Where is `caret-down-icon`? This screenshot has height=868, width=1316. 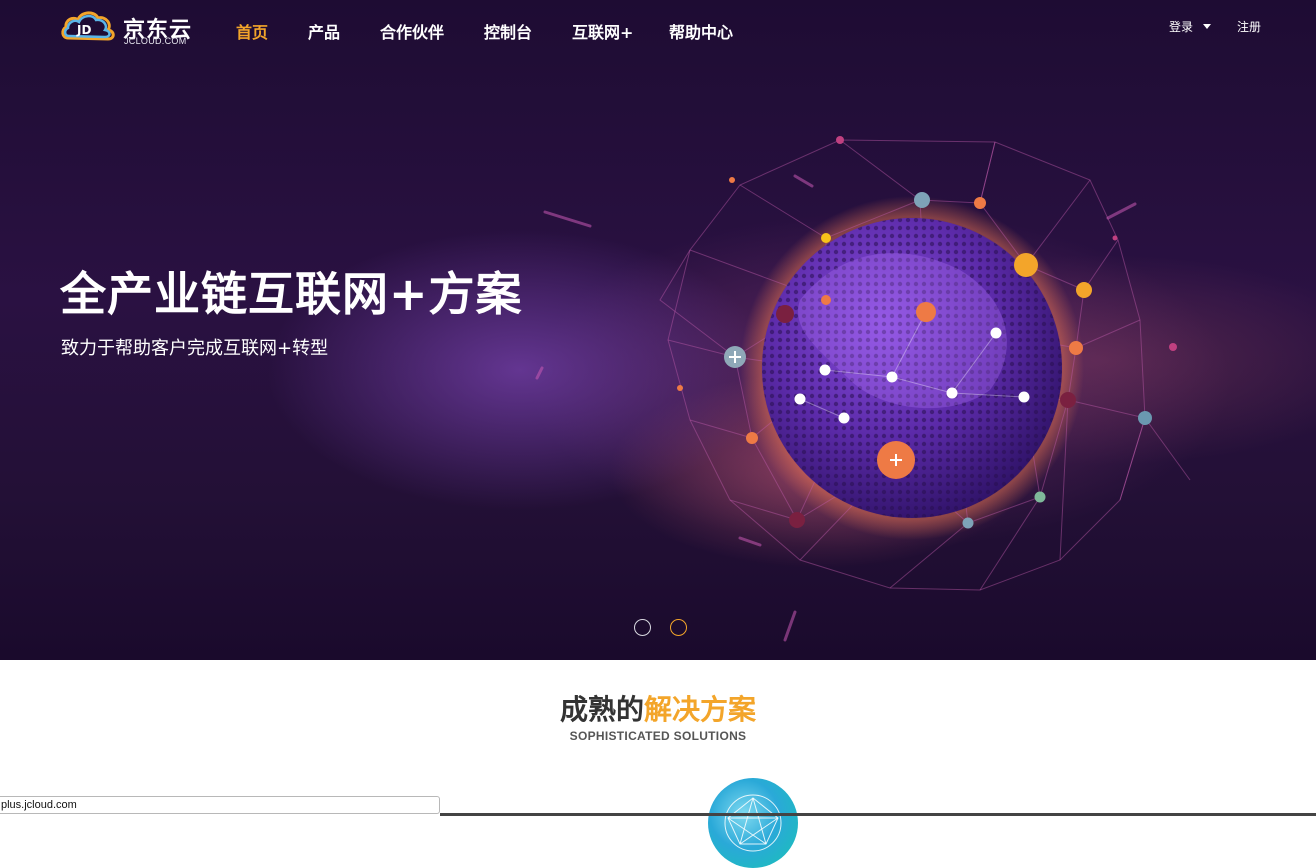
caret-down-icon is located at coordinates (1207, 26).